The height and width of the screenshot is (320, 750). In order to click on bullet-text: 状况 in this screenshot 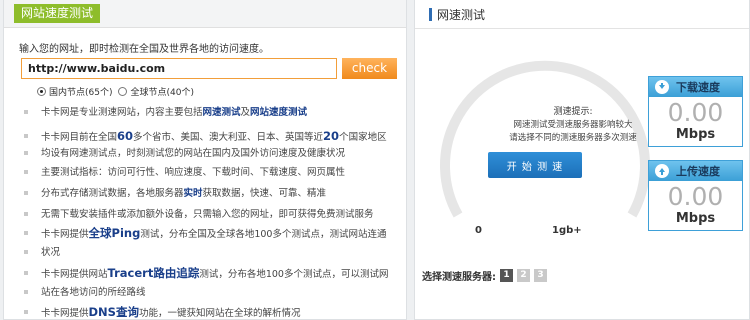, I will do `click(51, 252)`.